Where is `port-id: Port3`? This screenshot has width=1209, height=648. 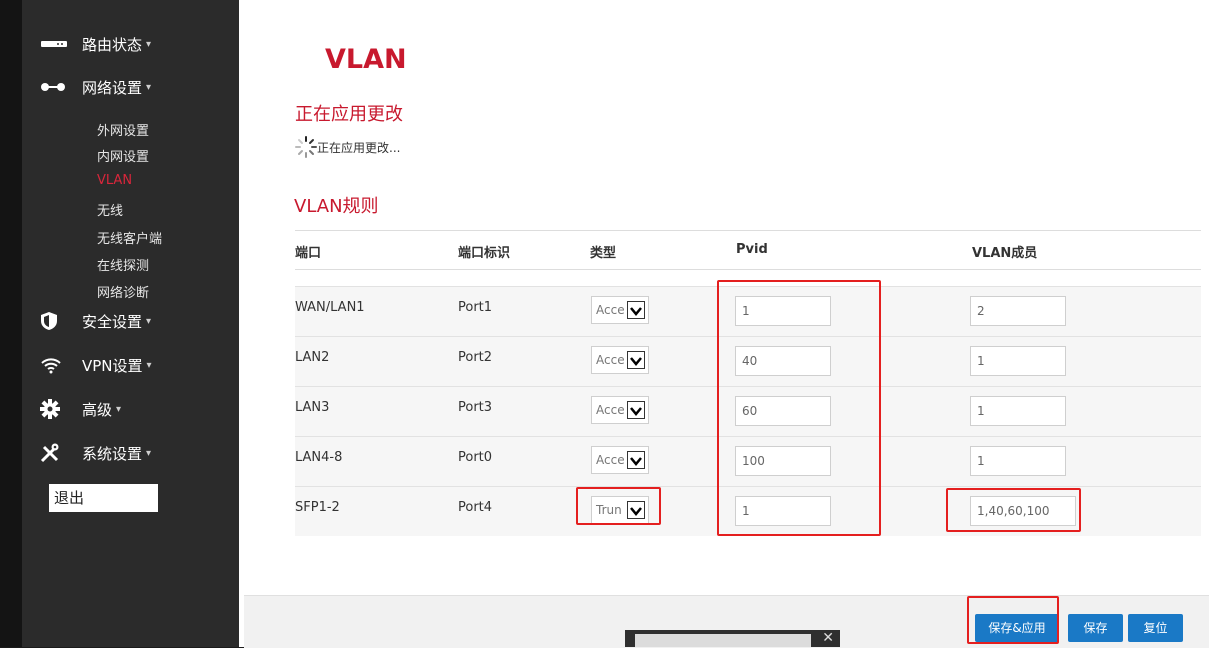
port-id: Port3 is located at coordinates (475, 407).